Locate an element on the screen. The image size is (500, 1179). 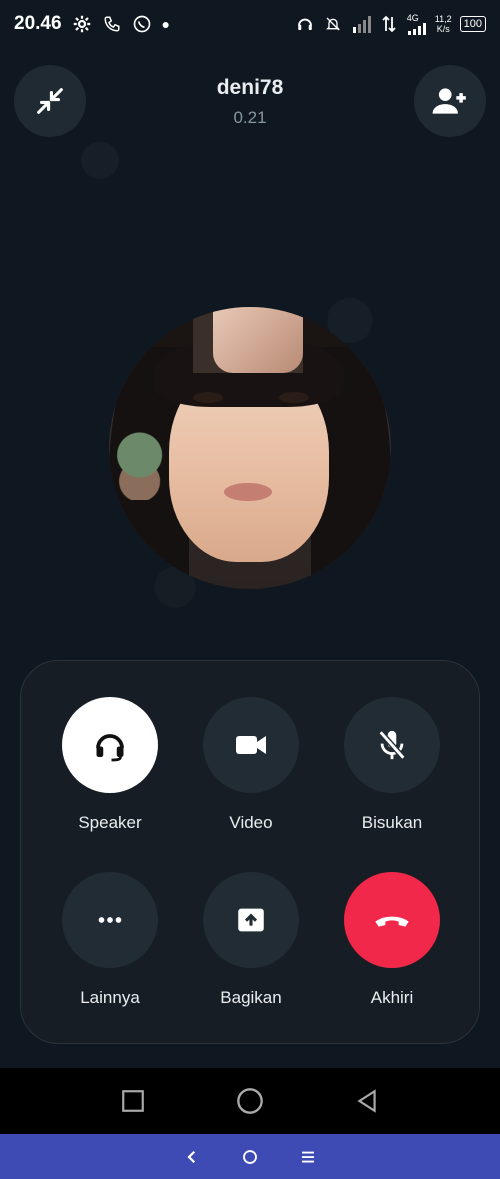
net-speed-unit: K/s is located at coordinates (443, 29).